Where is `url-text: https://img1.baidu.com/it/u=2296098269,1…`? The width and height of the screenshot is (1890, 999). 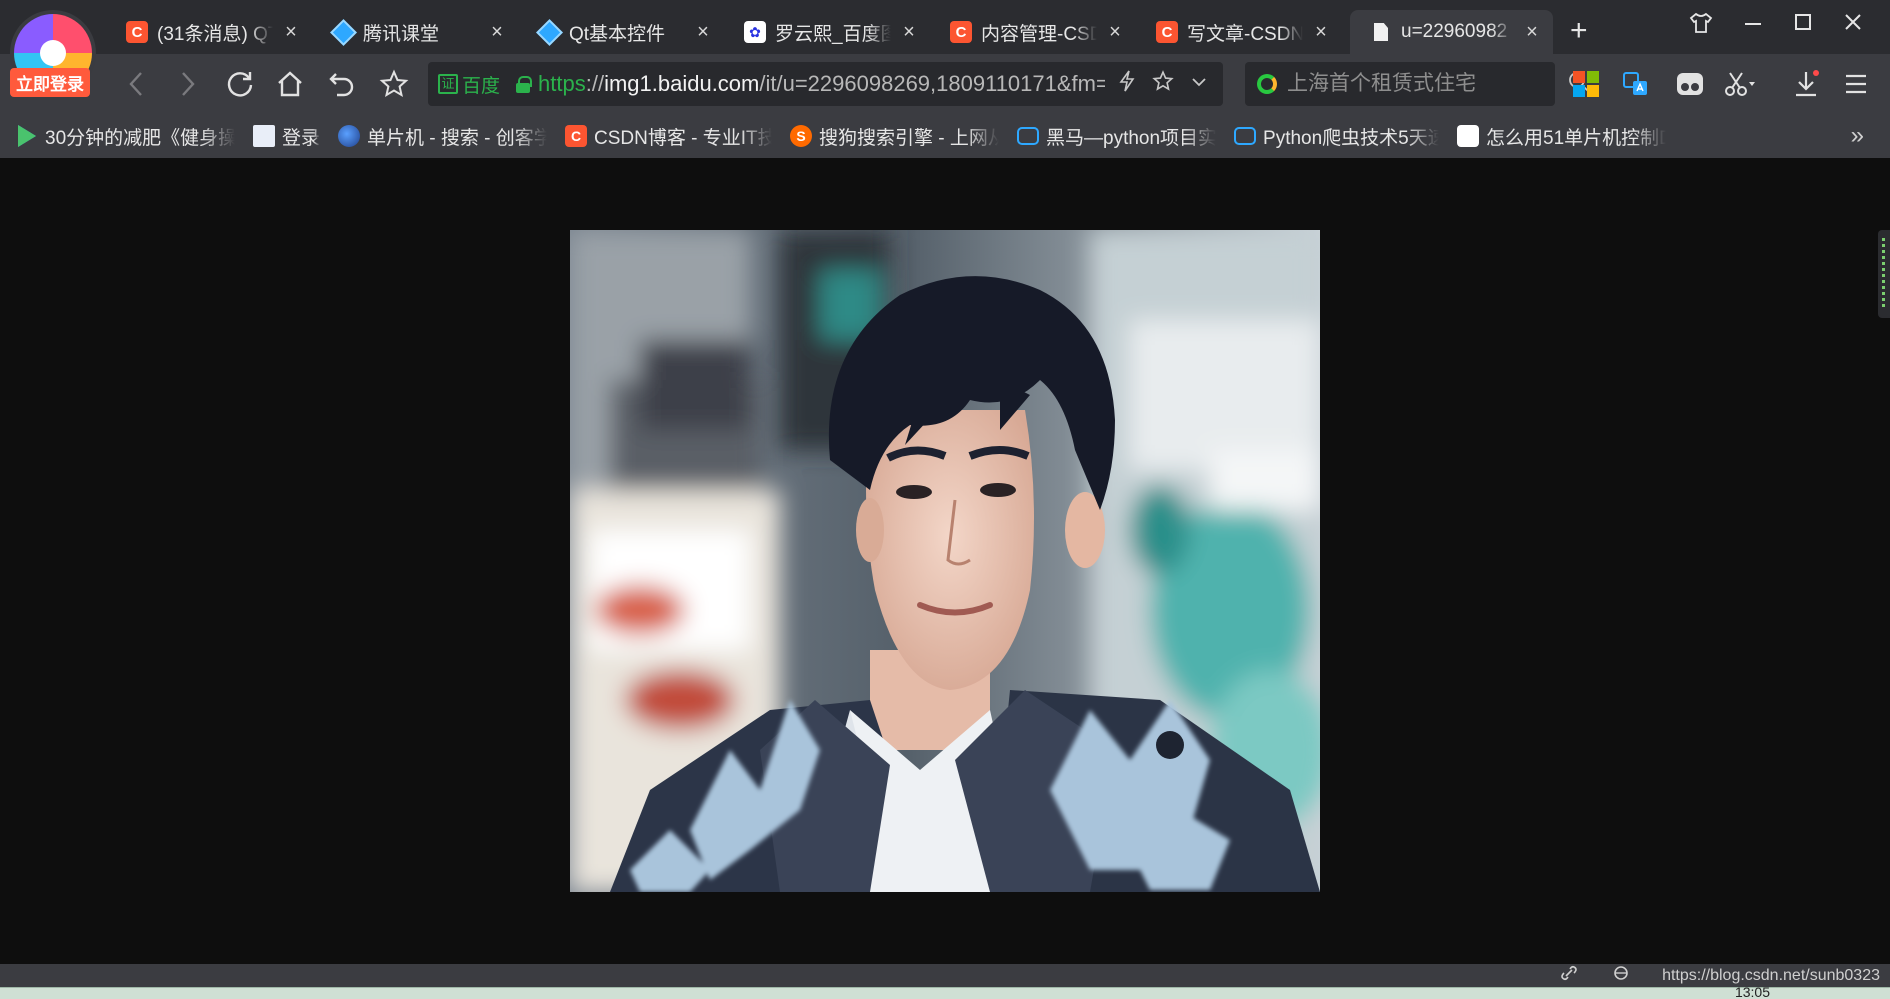
url-text: https://img1.baidu.com/it/u=2296098269,1… is located at coordinates (821, 84).